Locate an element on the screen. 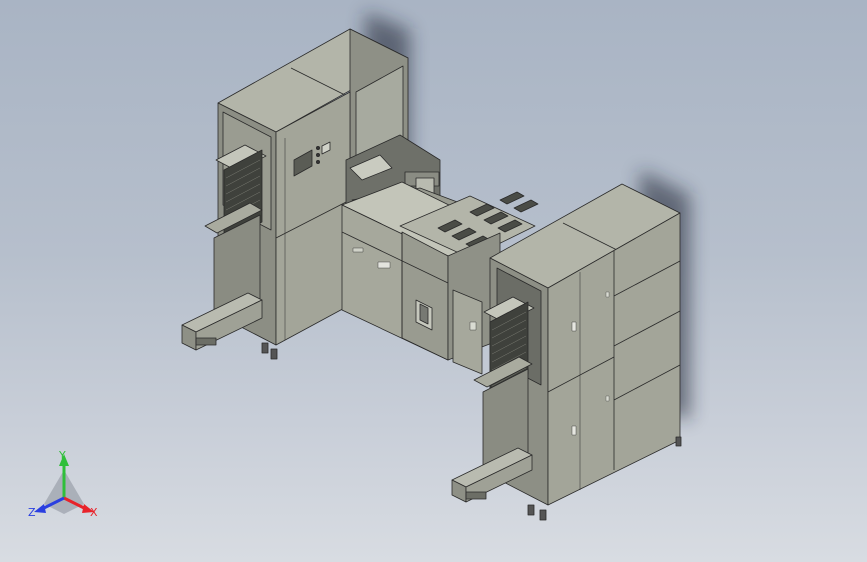 The height and width of the screenshot is (562, 867). z-axis-label: Z is located at coordinates (32, 512).